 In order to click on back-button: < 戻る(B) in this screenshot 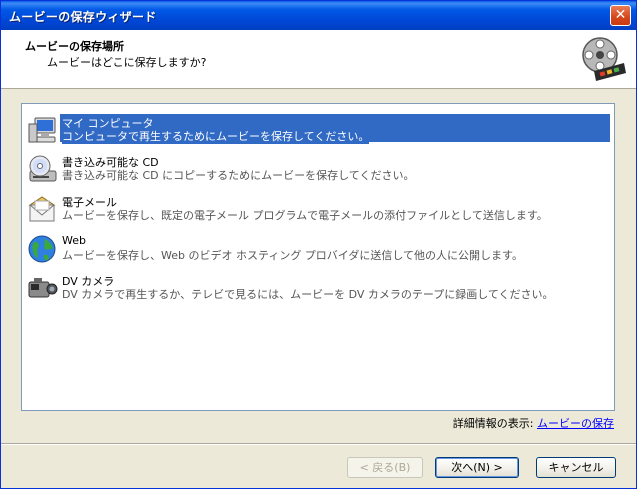, I will do `click(385, 467)`.